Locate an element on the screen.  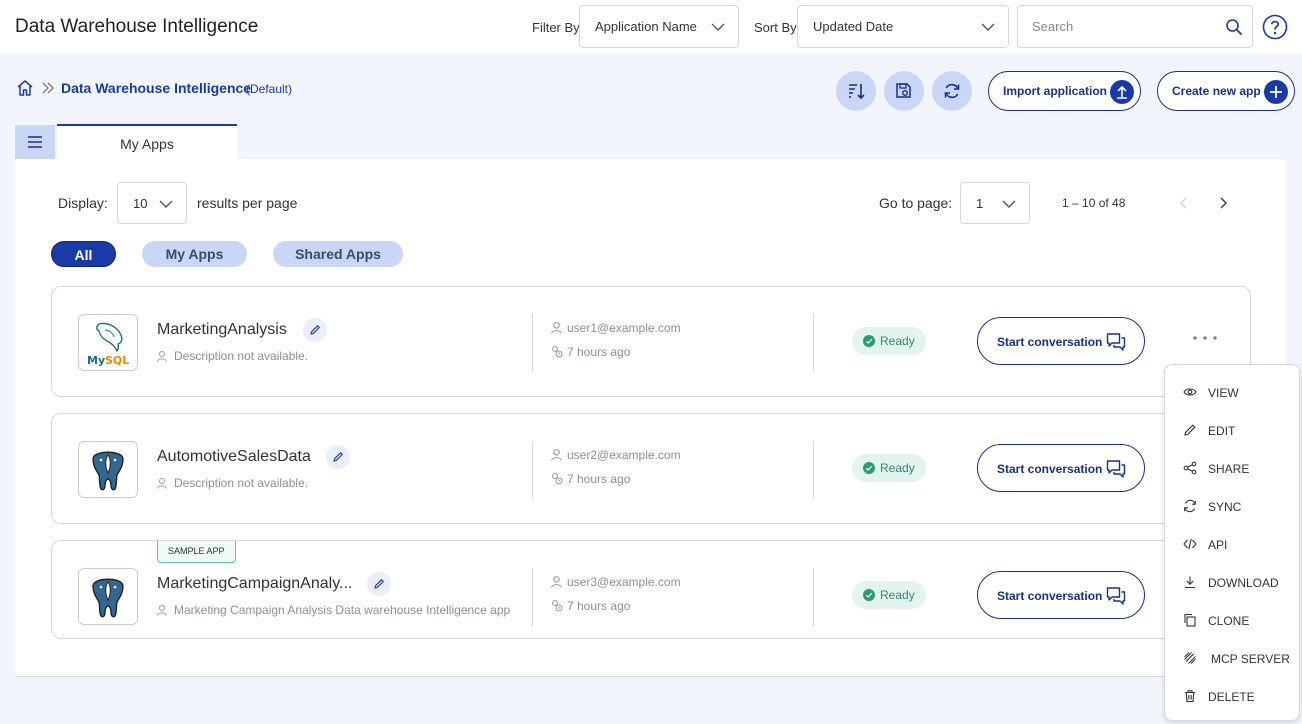
save-gear-icon is located at coordinates (903, 90).